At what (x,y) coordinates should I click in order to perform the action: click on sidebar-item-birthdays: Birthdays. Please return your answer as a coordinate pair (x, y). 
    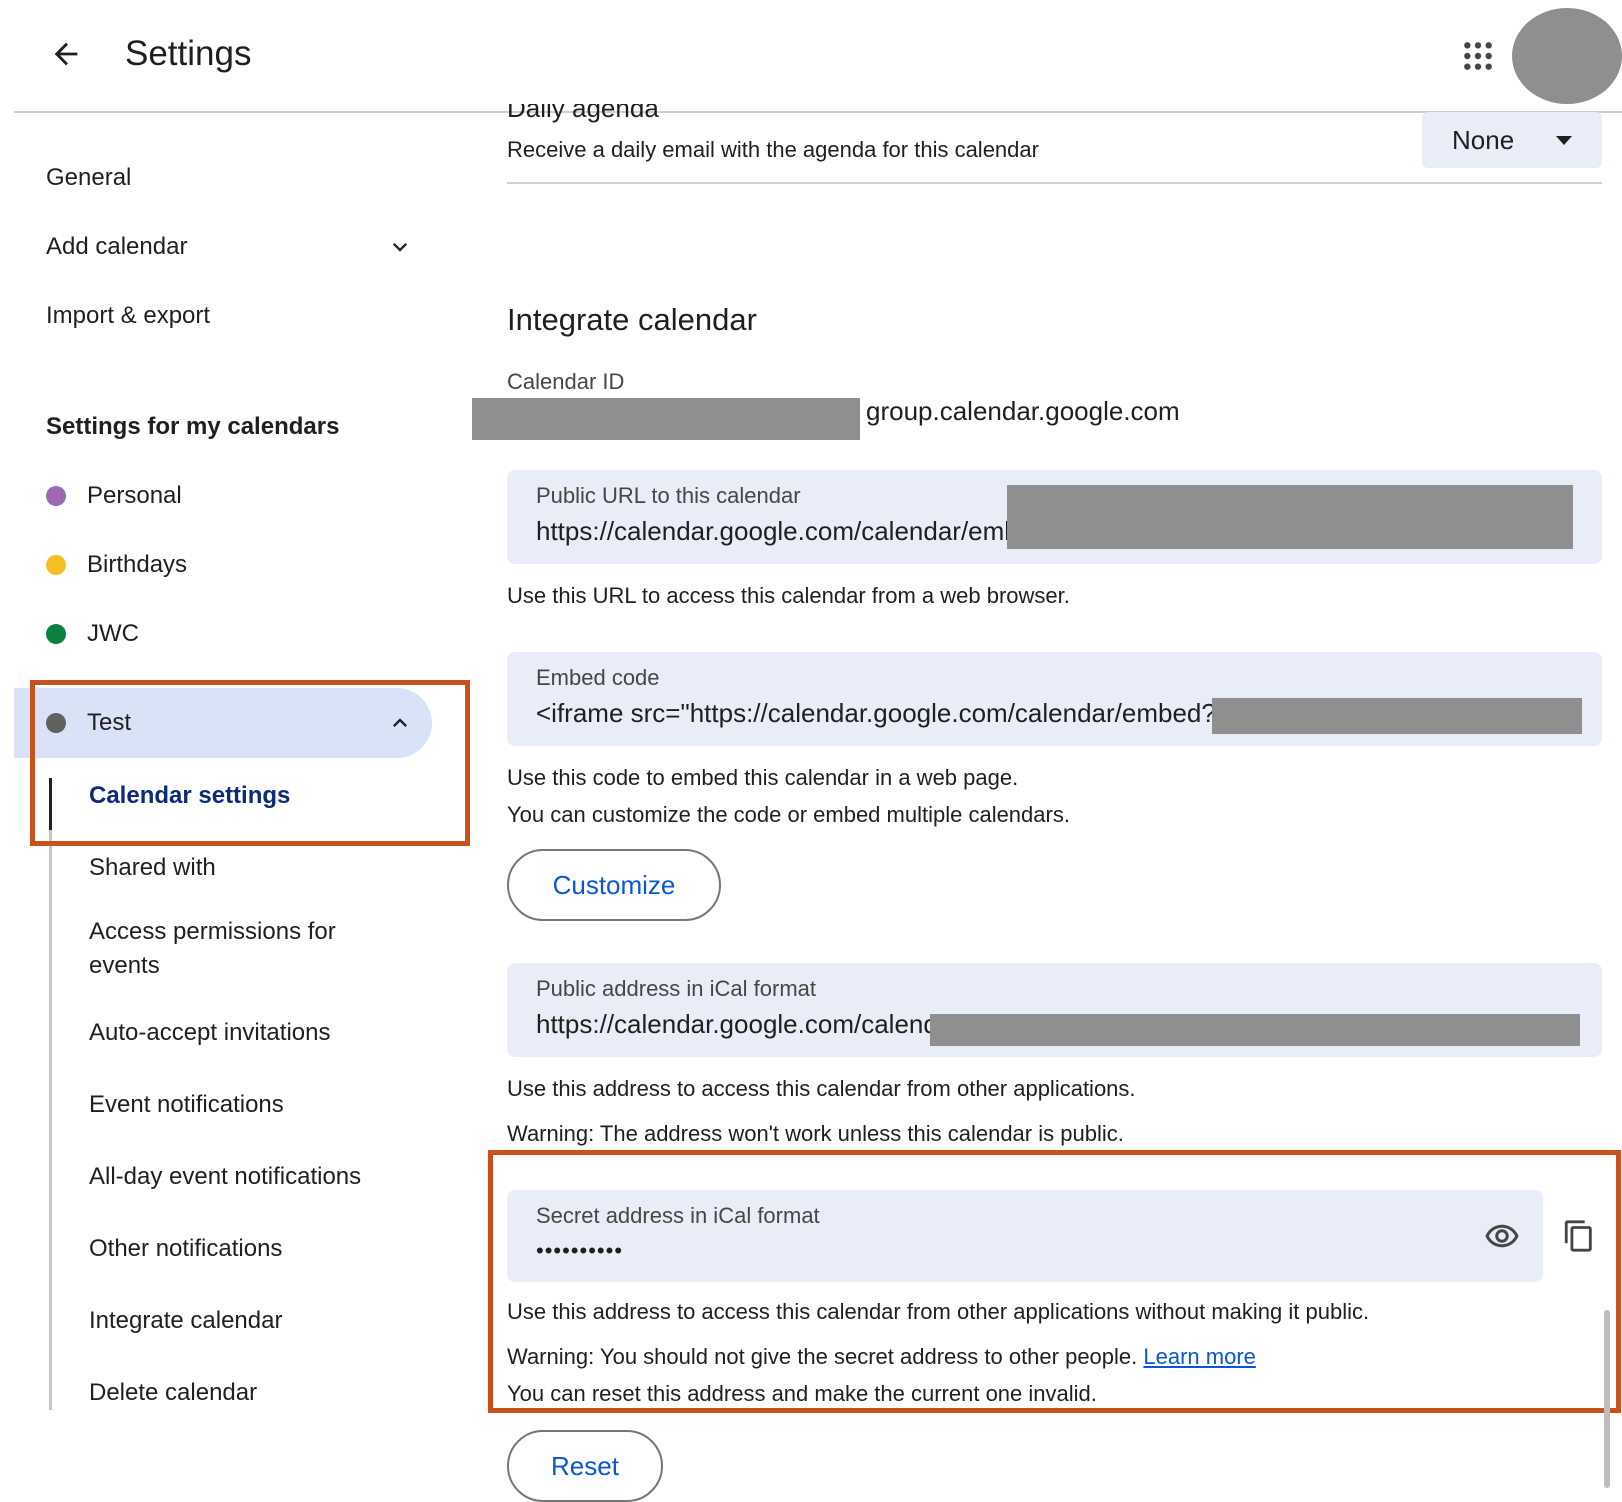
    Looking at the image, I should click on (116, 565).